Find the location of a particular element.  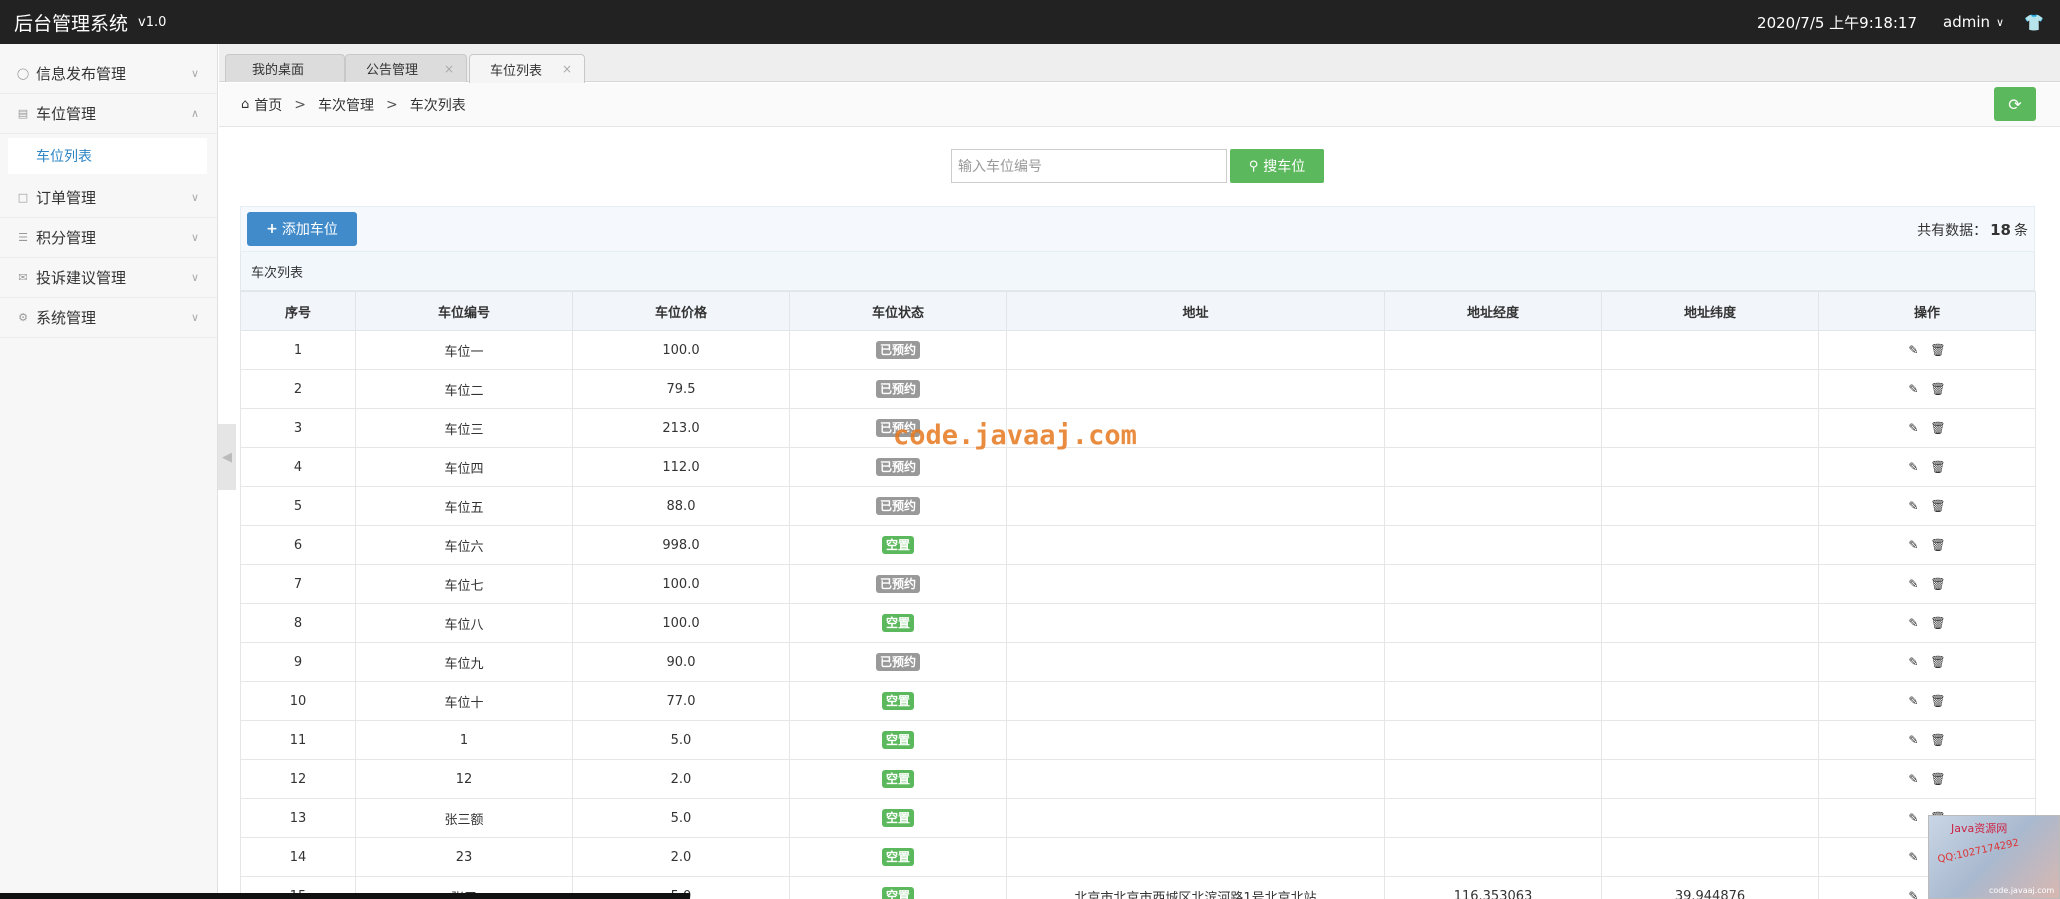

list-toolbar: + 添加车位 共有数据： 18 条 is located at coordinates (1137, 229).